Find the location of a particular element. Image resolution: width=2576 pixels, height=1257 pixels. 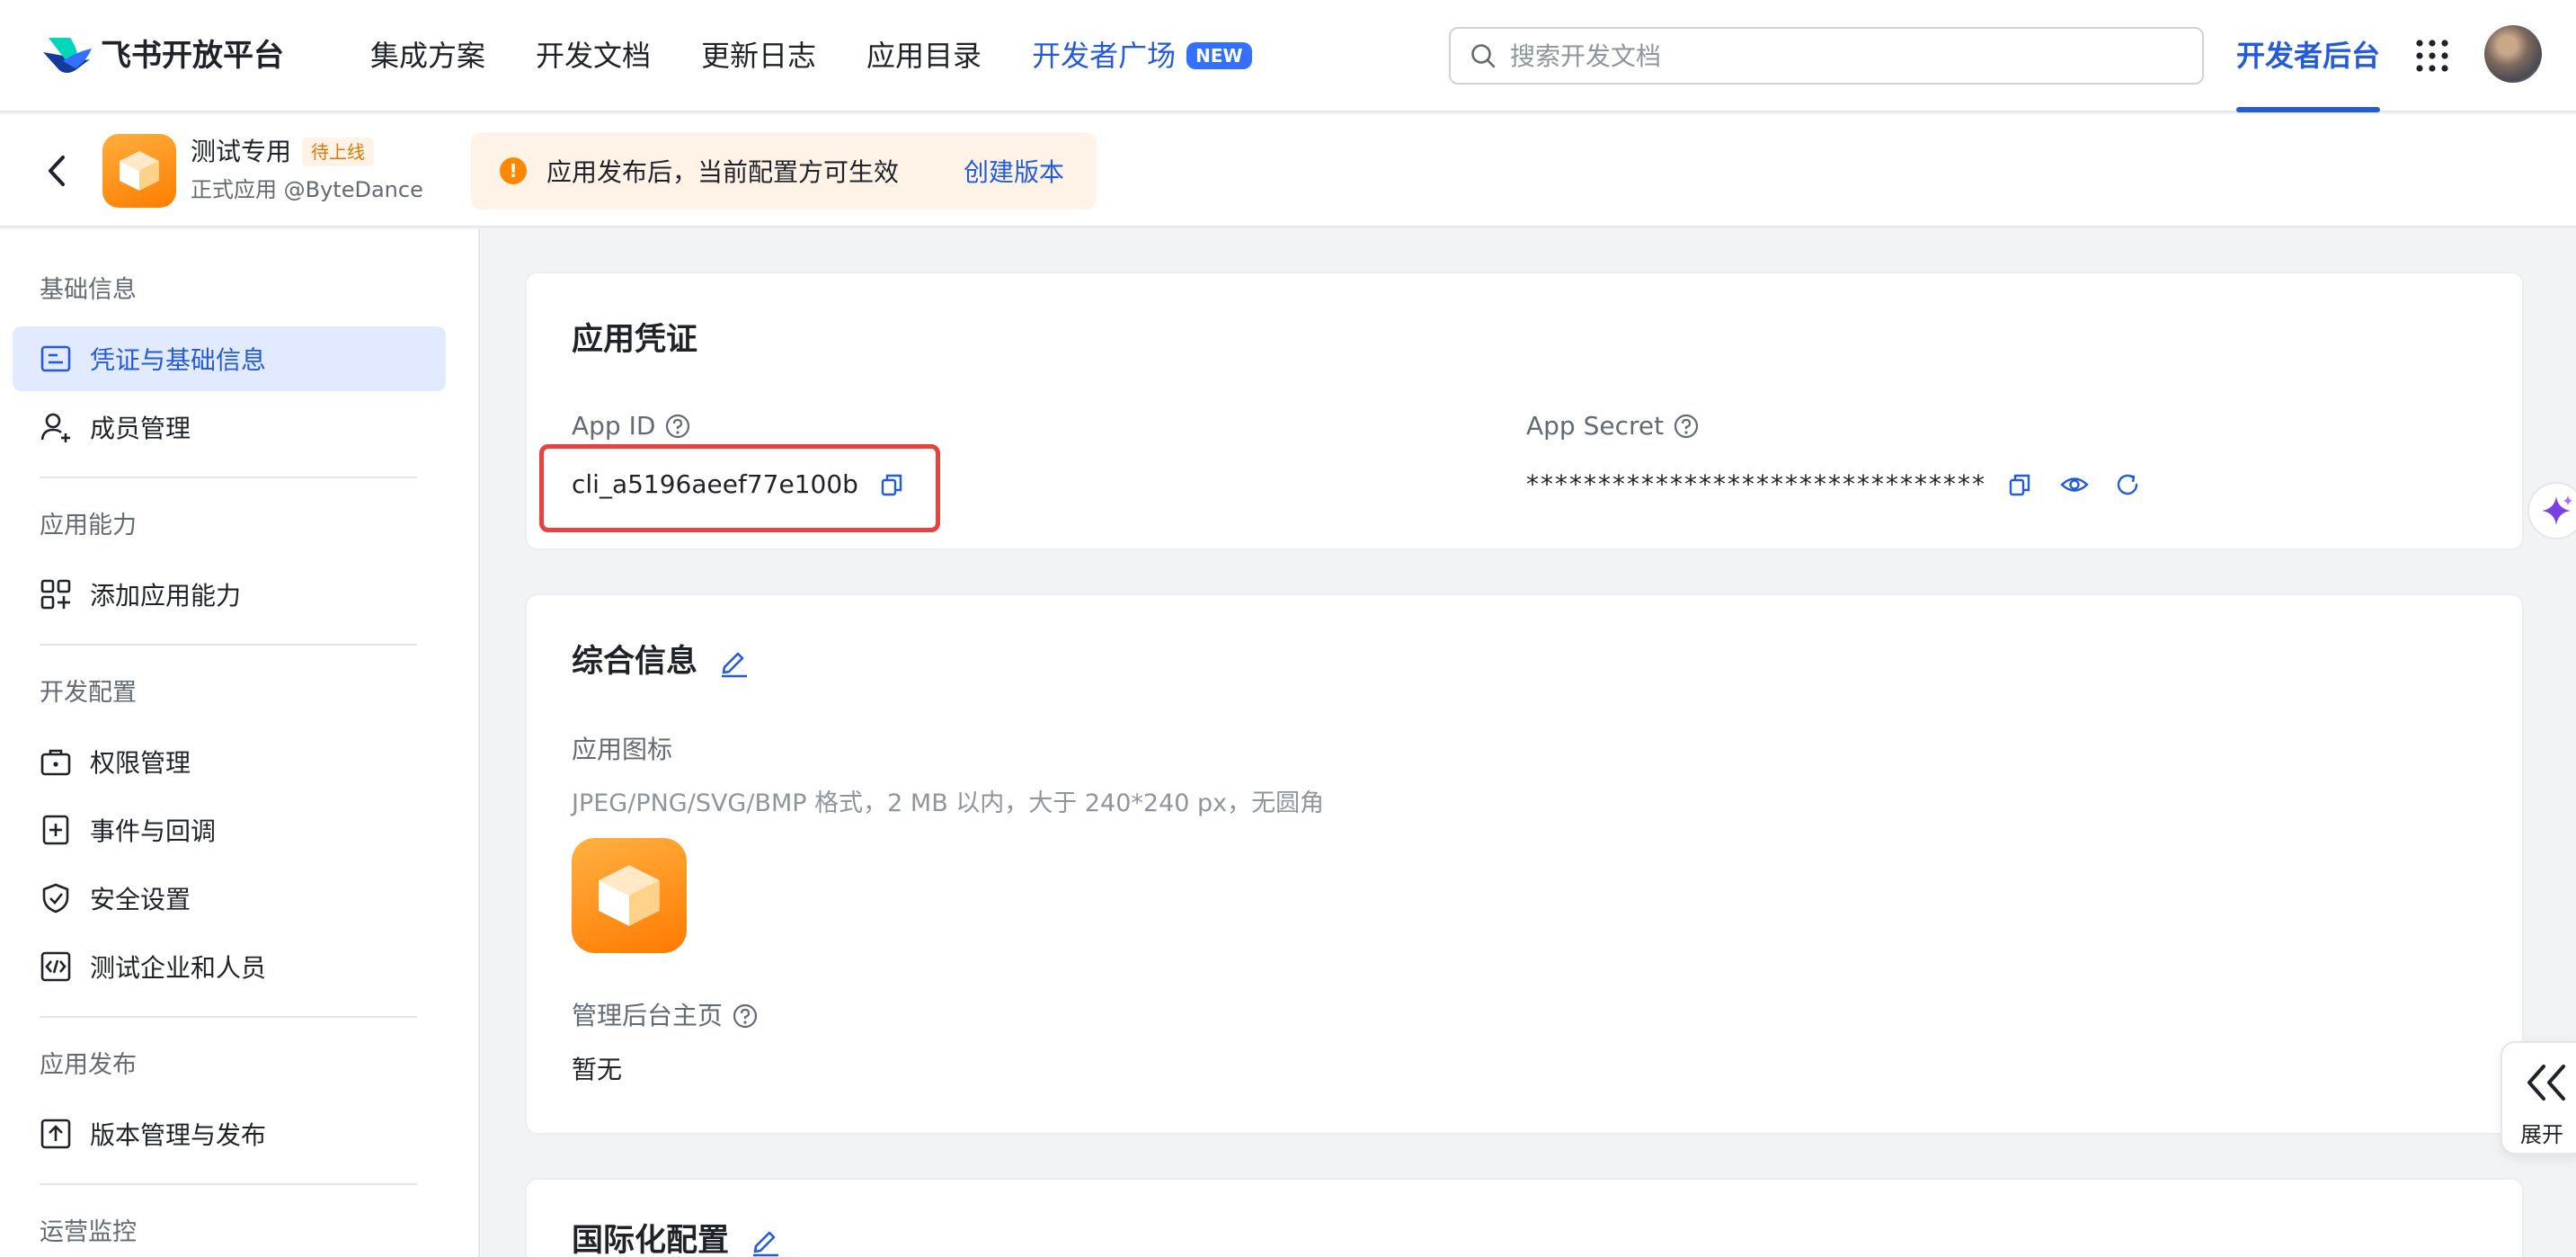

i18n-card: 国际化配置 is located at coordinates (1524, 1217).